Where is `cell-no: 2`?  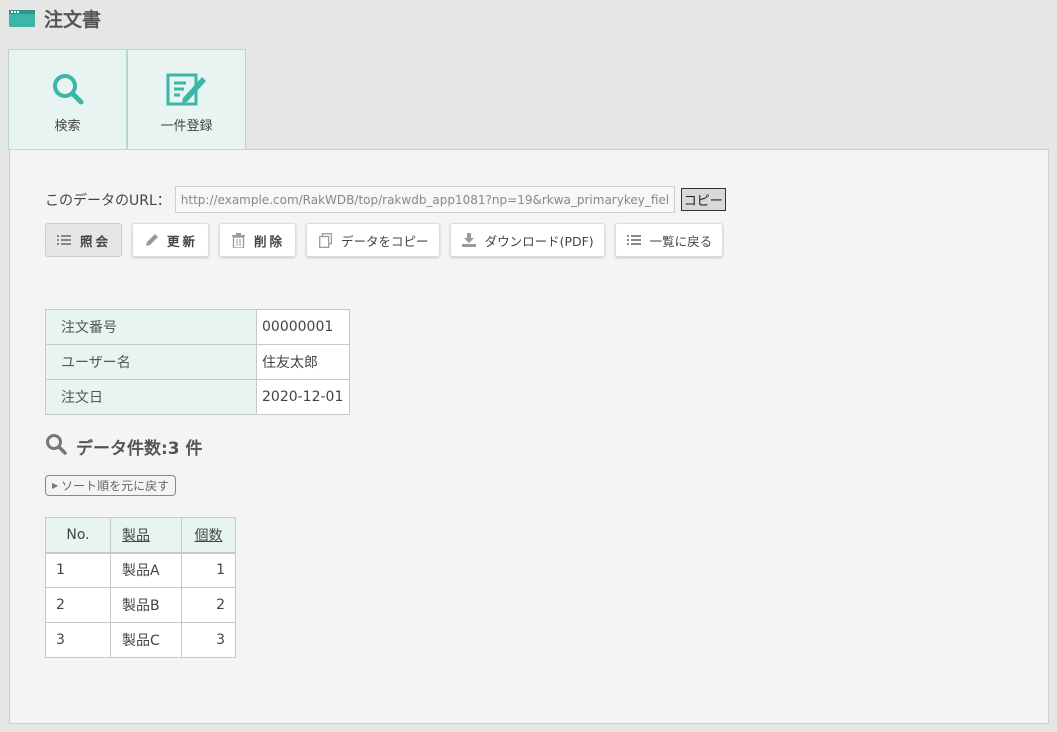
cell-no: 2 is located at coordinates (78, 605).